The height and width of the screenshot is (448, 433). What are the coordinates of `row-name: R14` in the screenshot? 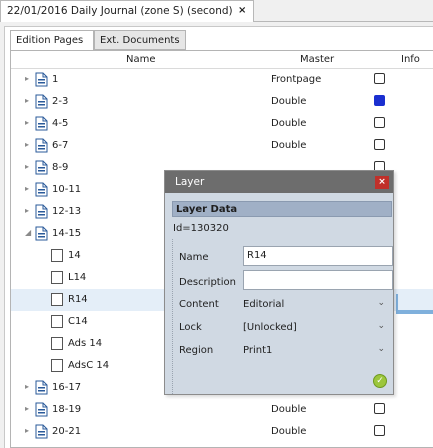 It's located at (78, 299).